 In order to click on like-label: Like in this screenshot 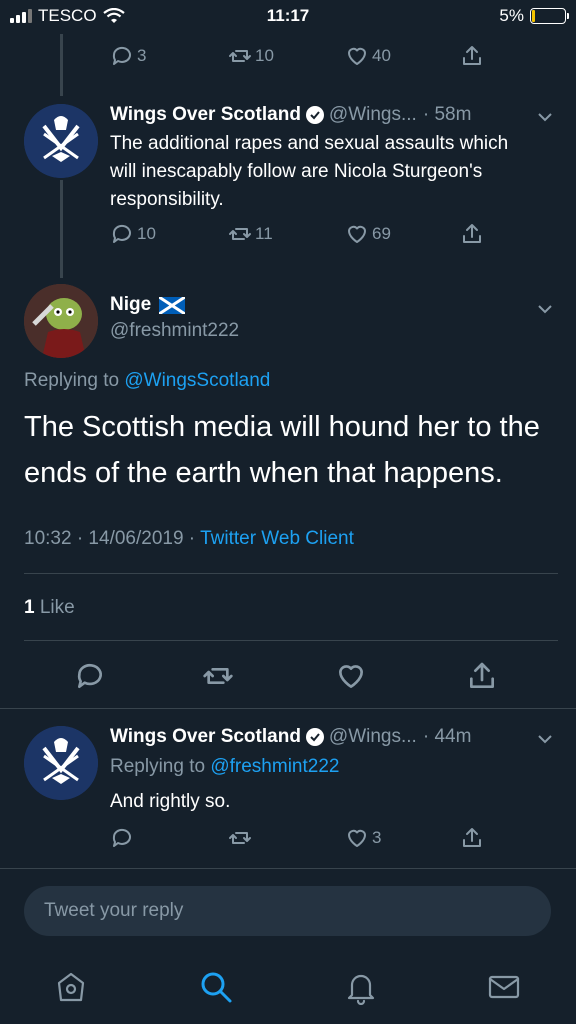, I will do `click(57, 607)`.